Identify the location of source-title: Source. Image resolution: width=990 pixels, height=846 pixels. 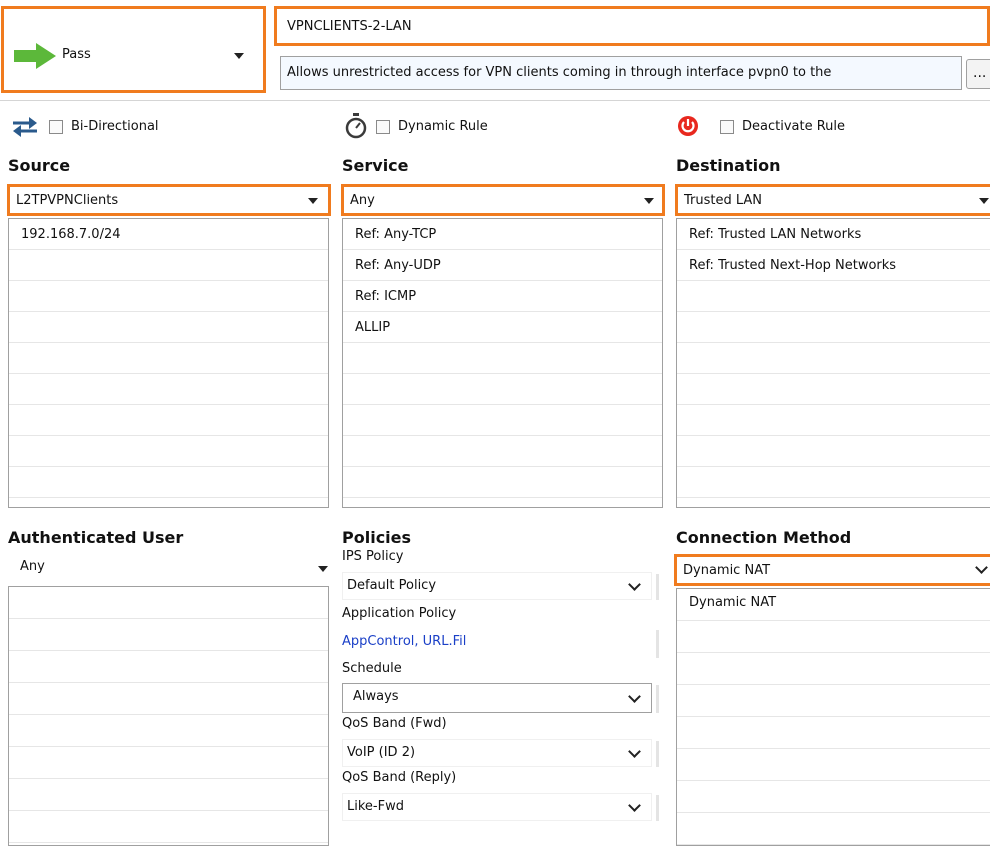
(39, 165).